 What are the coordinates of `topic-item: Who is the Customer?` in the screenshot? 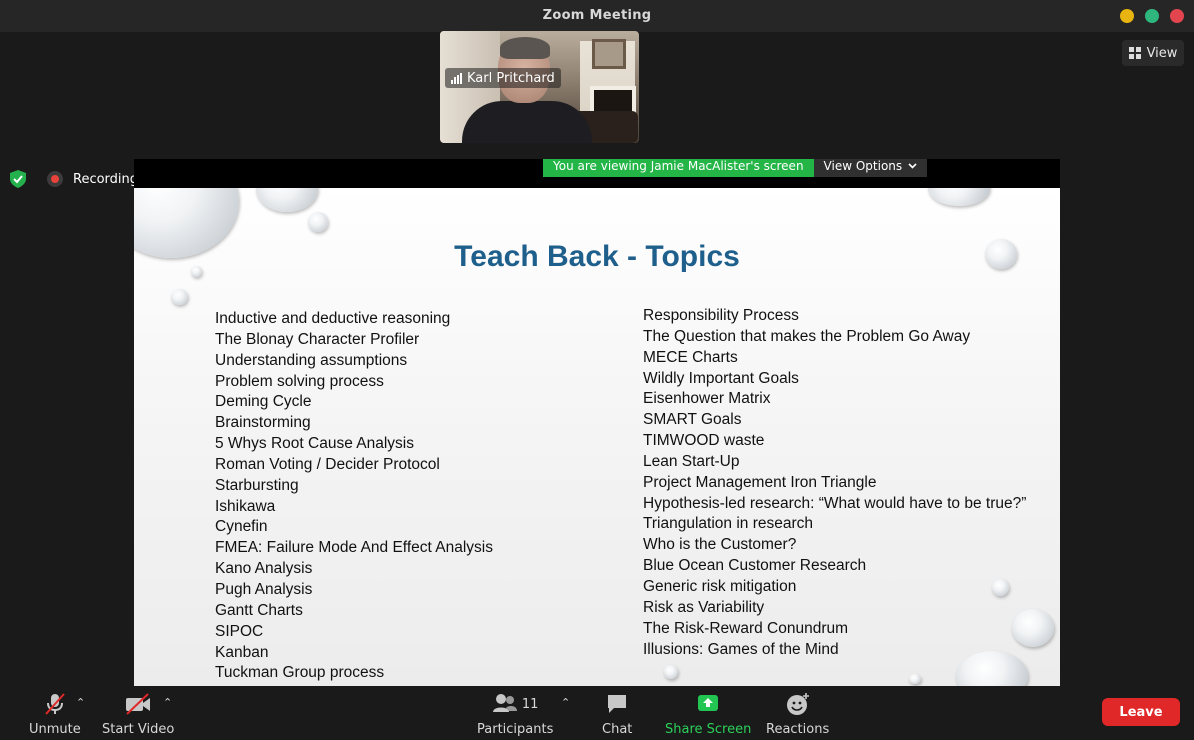 It's located at (720, 545).